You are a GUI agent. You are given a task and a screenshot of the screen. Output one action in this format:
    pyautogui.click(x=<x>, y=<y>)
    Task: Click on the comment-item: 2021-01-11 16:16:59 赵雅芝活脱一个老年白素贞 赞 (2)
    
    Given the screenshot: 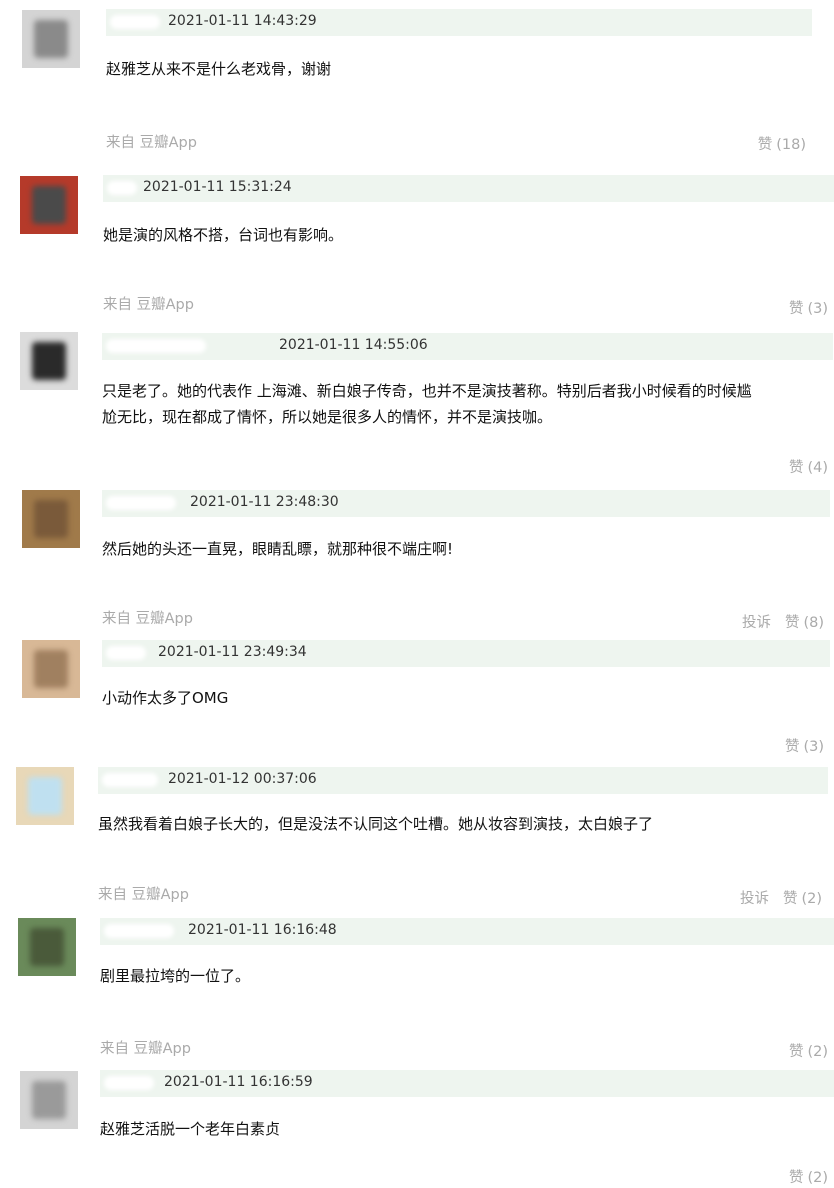 What is the action you would take?
    pyautogui.click(x=417, y=1126)
    